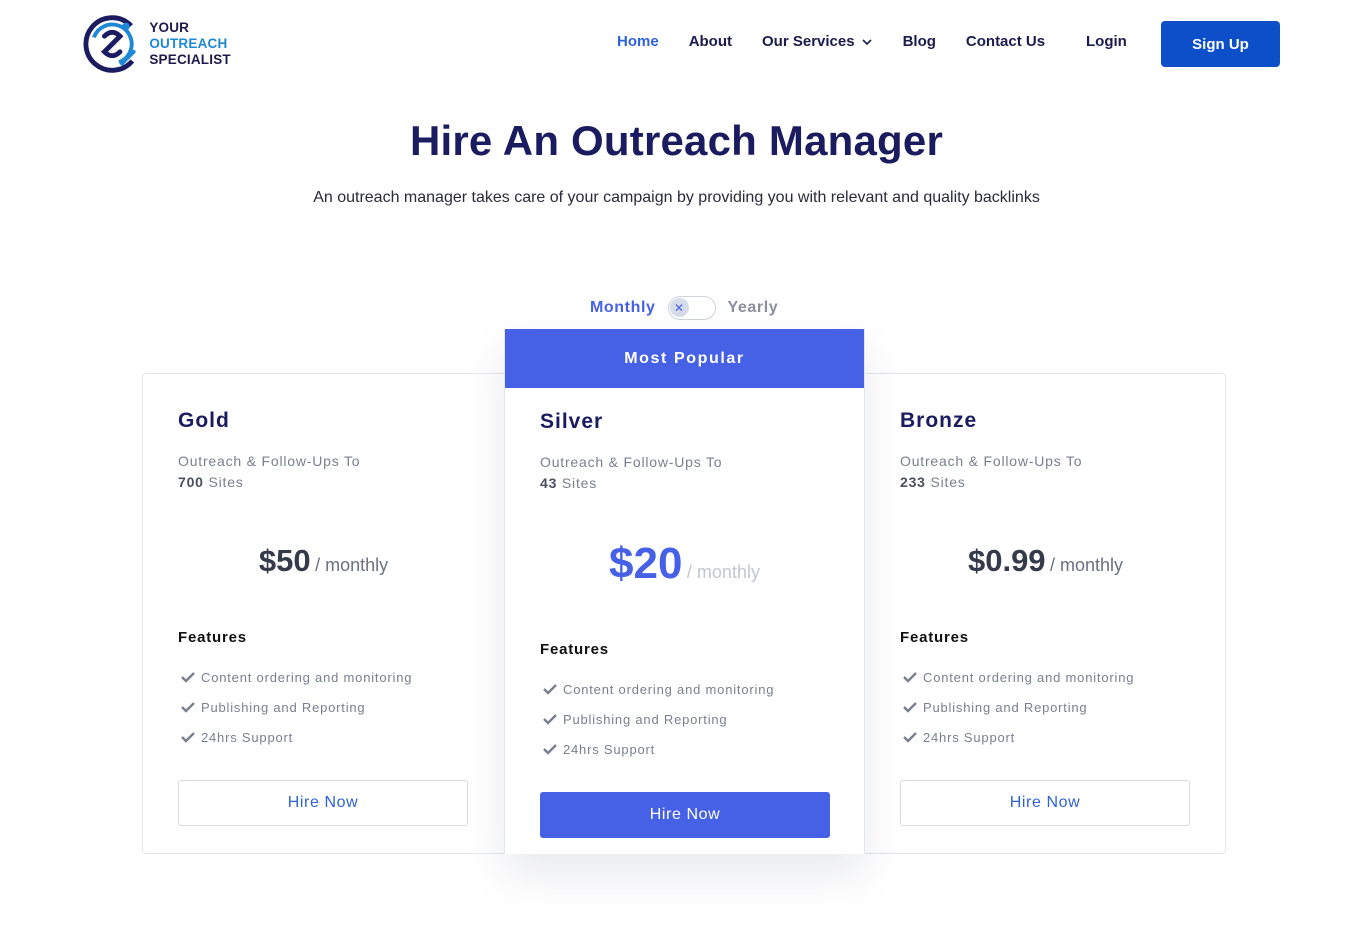  What do you see at coordinates (572, 421) in the screenshot?
I see `plan-name: Silver` at bounding box center [572, 421].